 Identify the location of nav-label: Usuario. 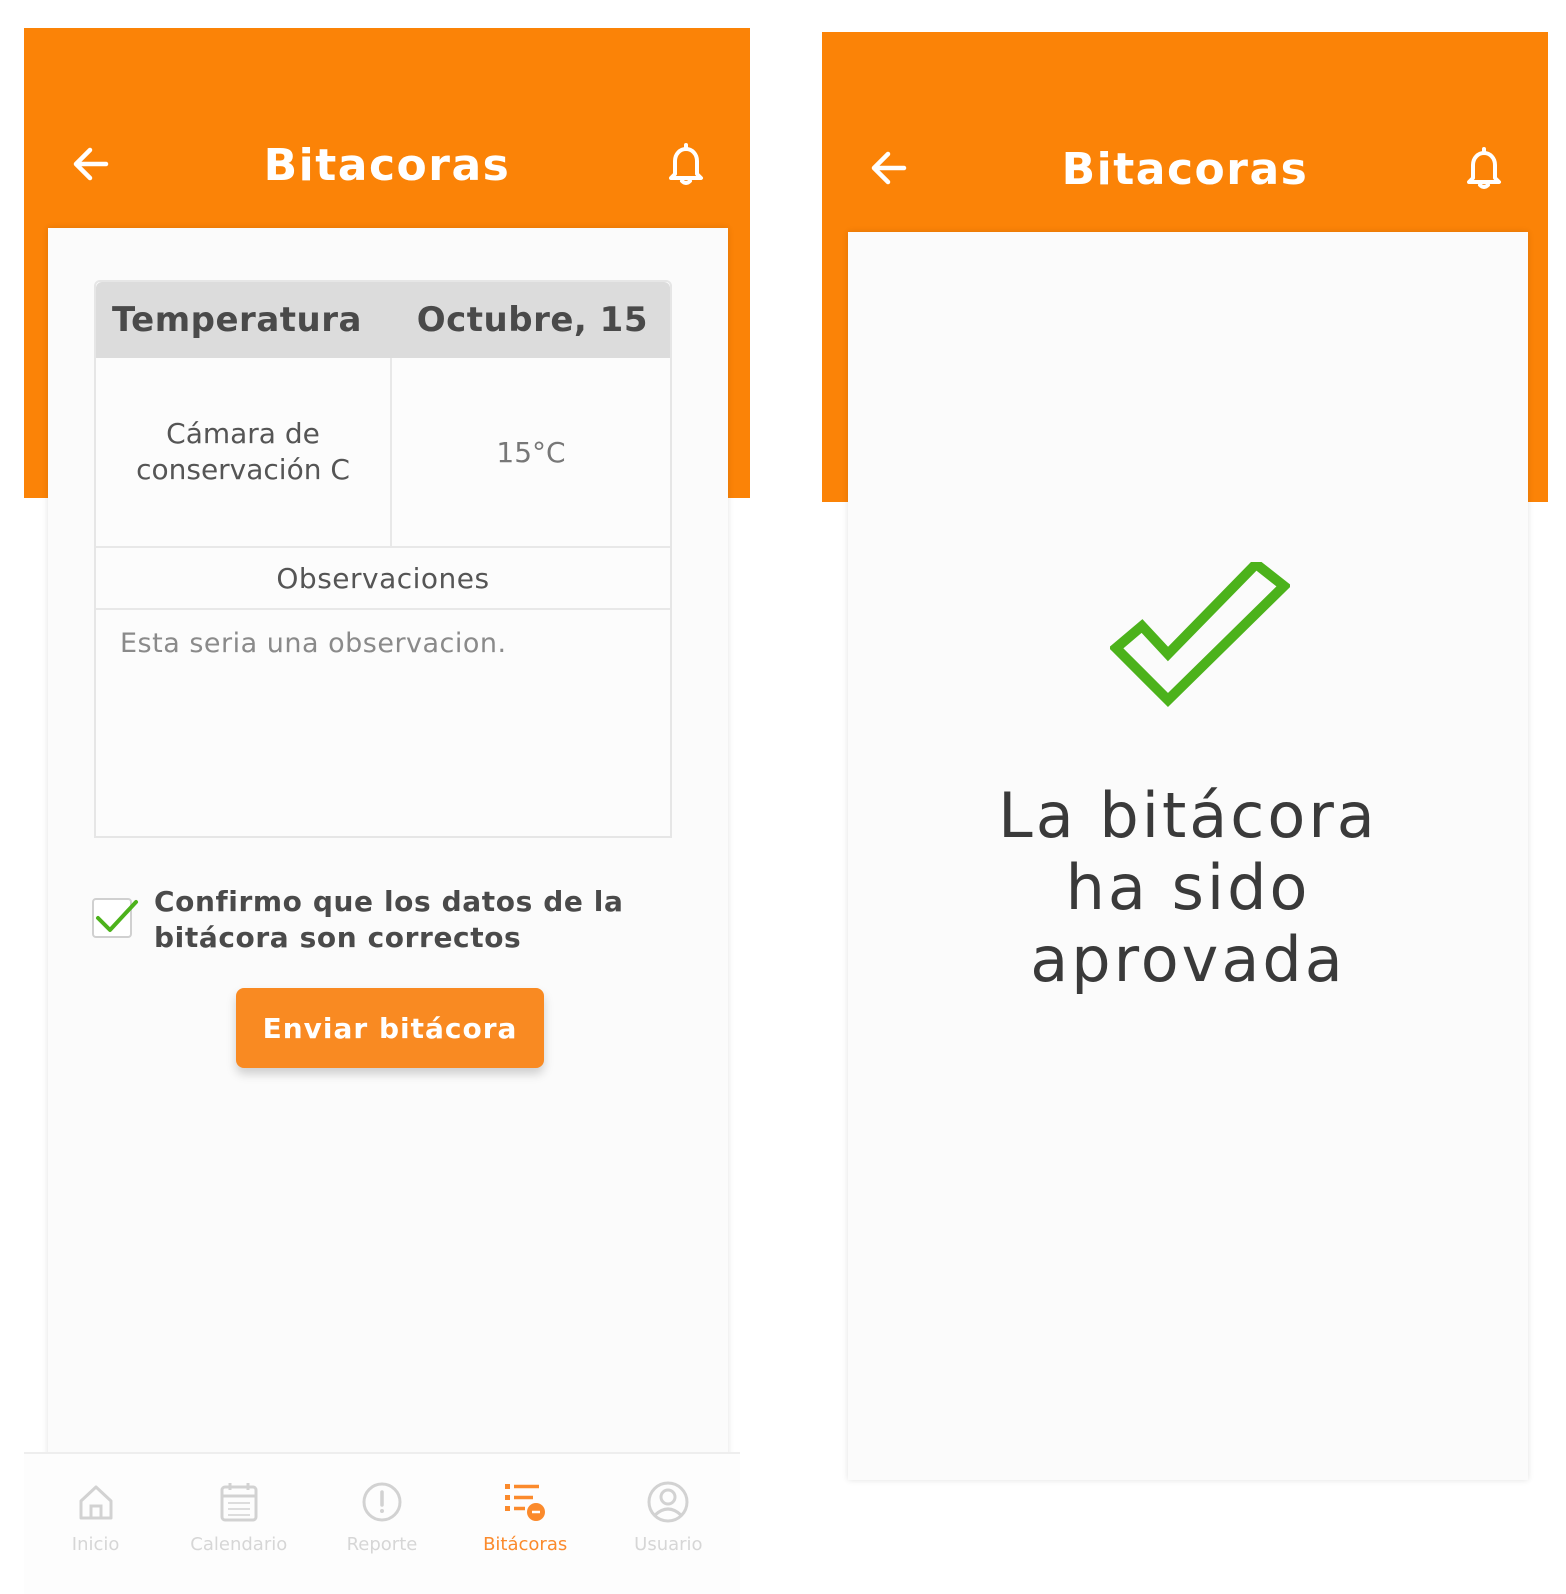
(668, 1544).